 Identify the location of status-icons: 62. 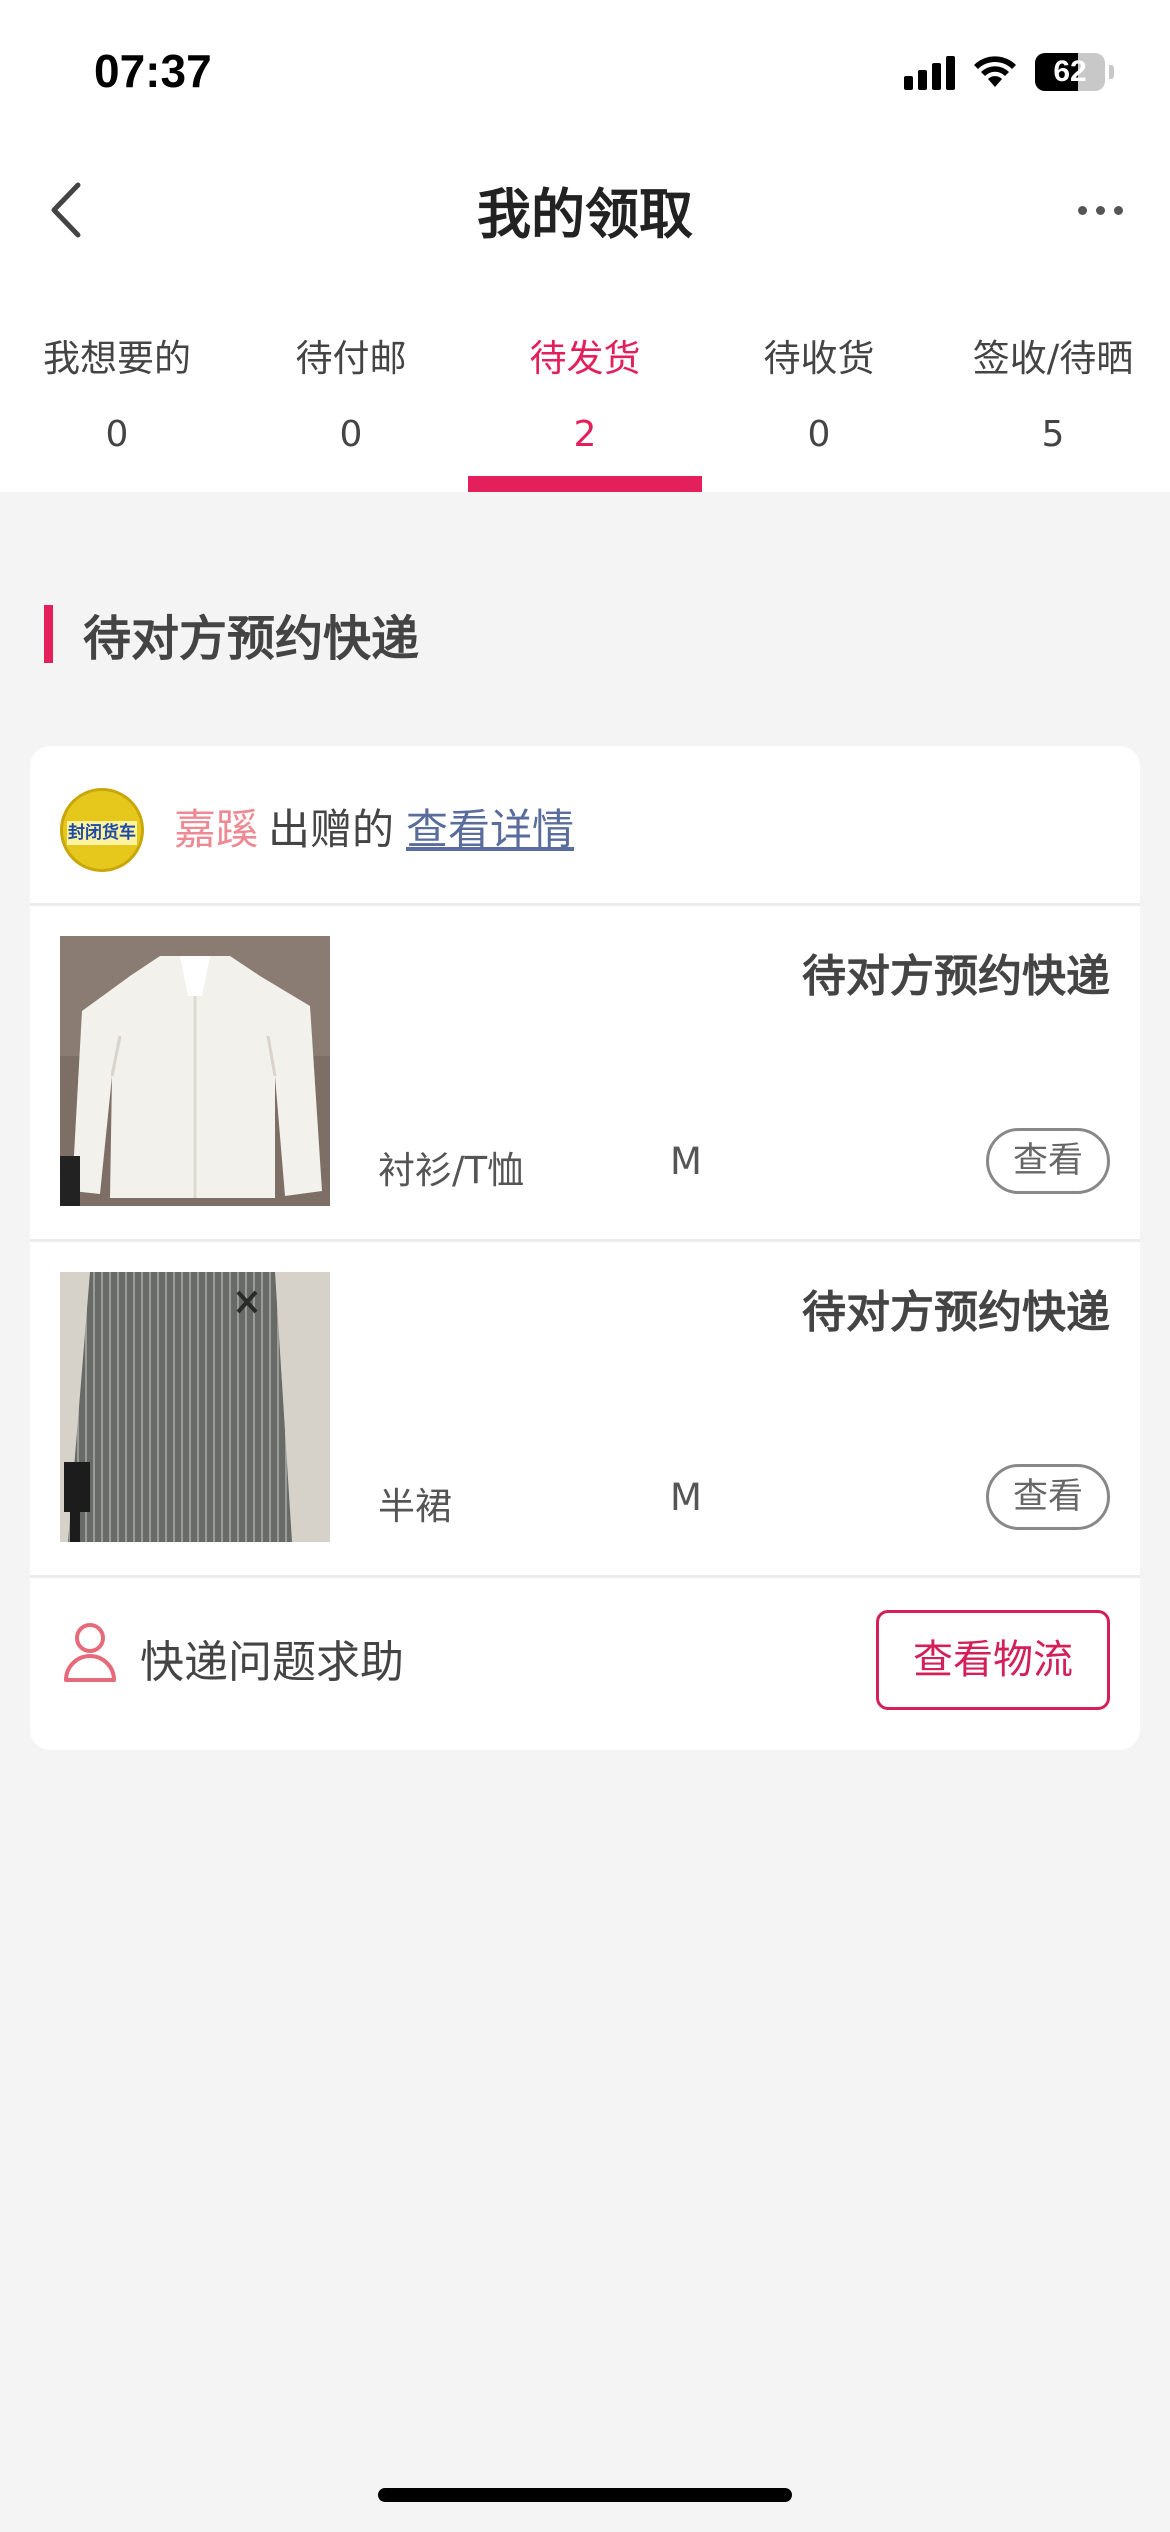
(1009, 72).